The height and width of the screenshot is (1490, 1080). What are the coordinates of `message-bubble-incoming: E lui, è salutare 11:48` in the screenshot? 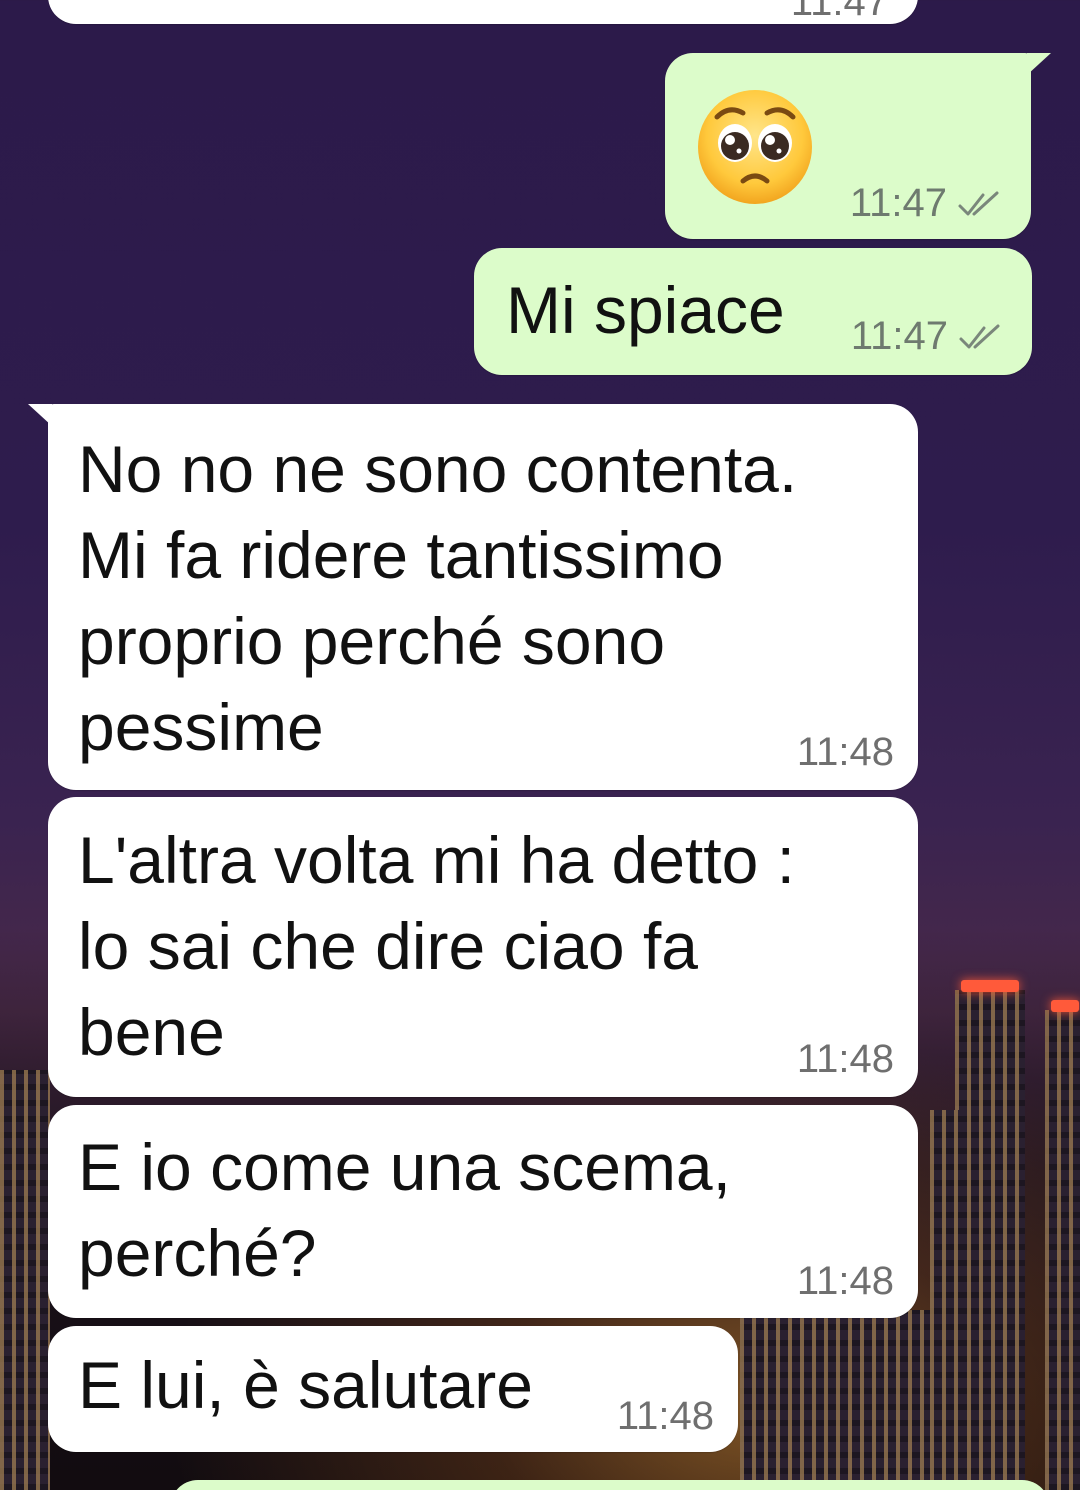 It's located at (393, 1389).